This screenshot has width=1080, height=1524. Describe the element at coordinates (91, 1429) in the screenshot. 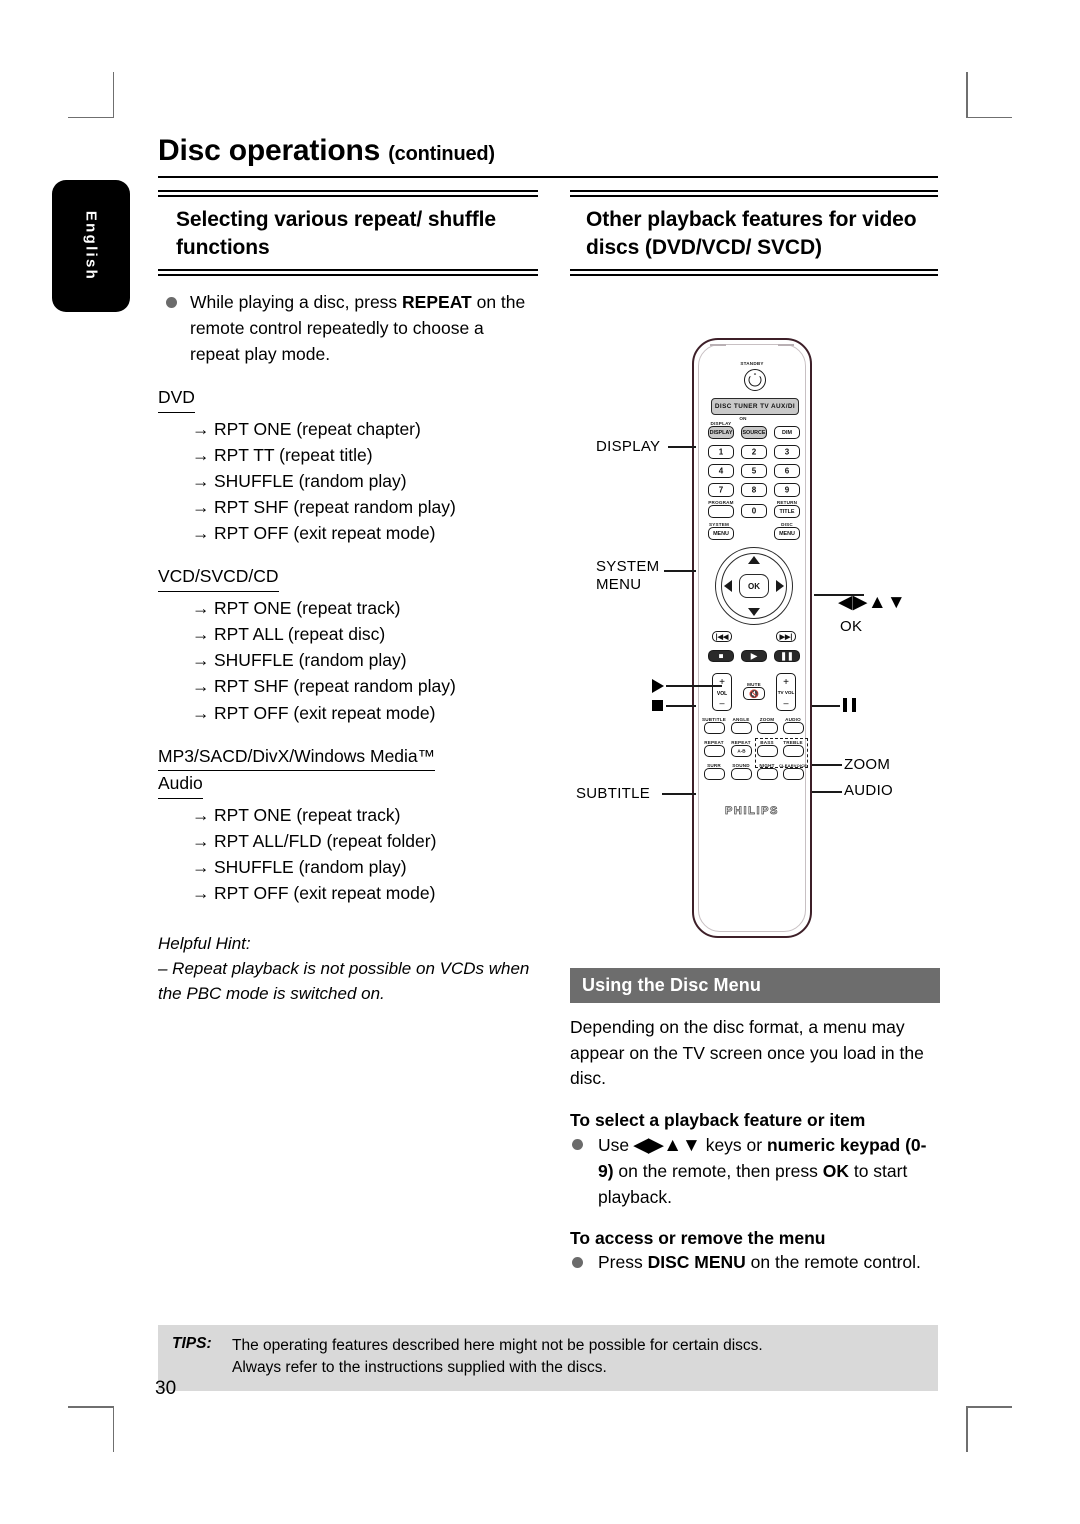

I see `crop-mark-bottom-left` at that location.